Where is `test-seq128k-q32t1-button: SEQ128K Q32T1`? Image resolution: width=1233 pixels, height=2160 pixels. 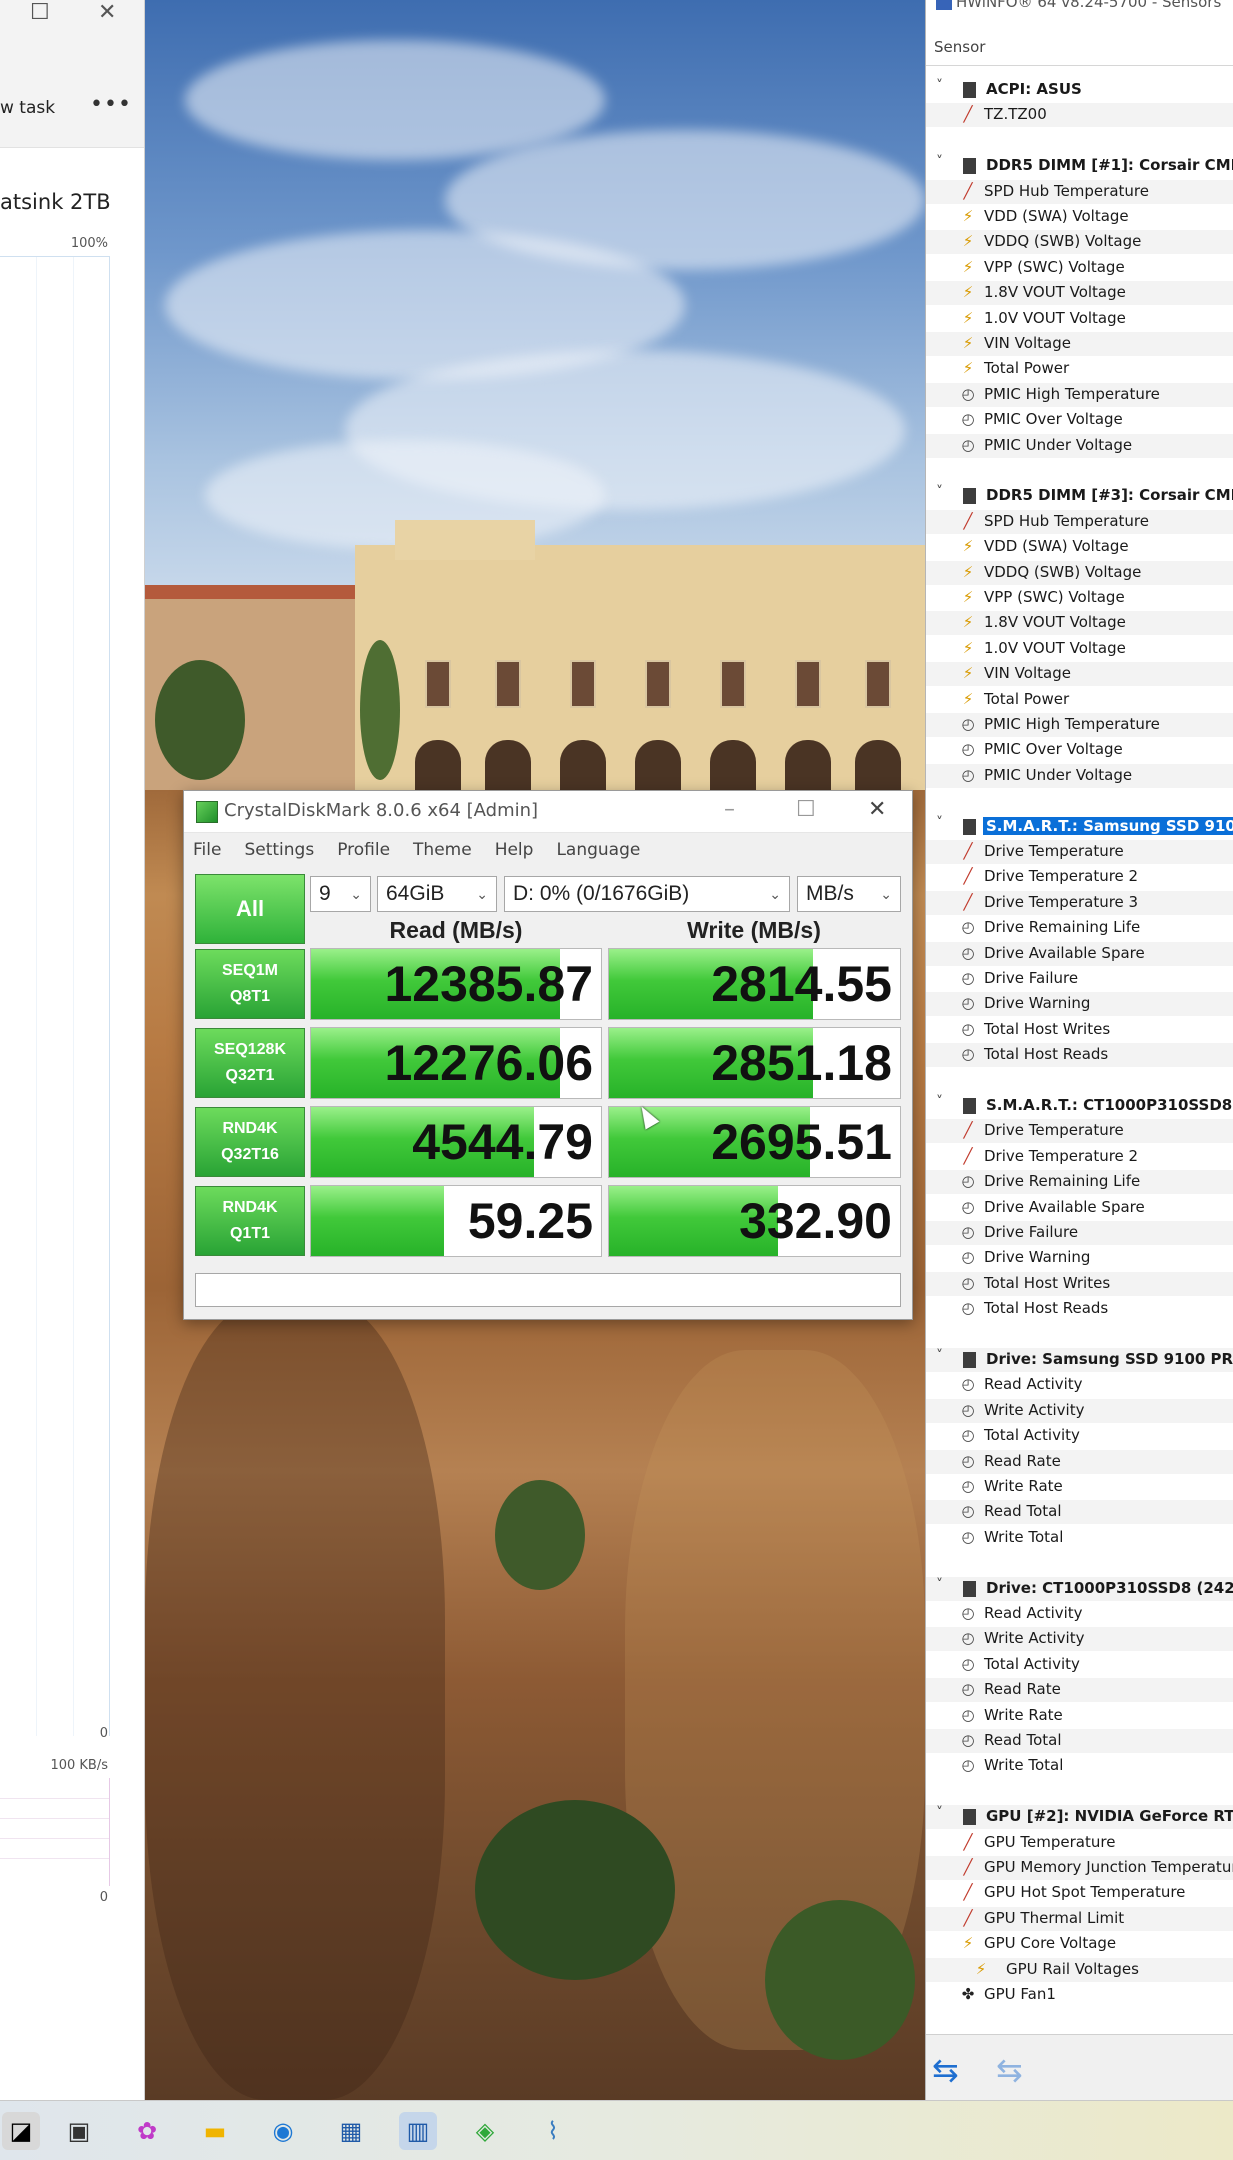 test-seq128k-q32t1-button: SEQ128K Q32T1 is located at coordinates (250, 1063).